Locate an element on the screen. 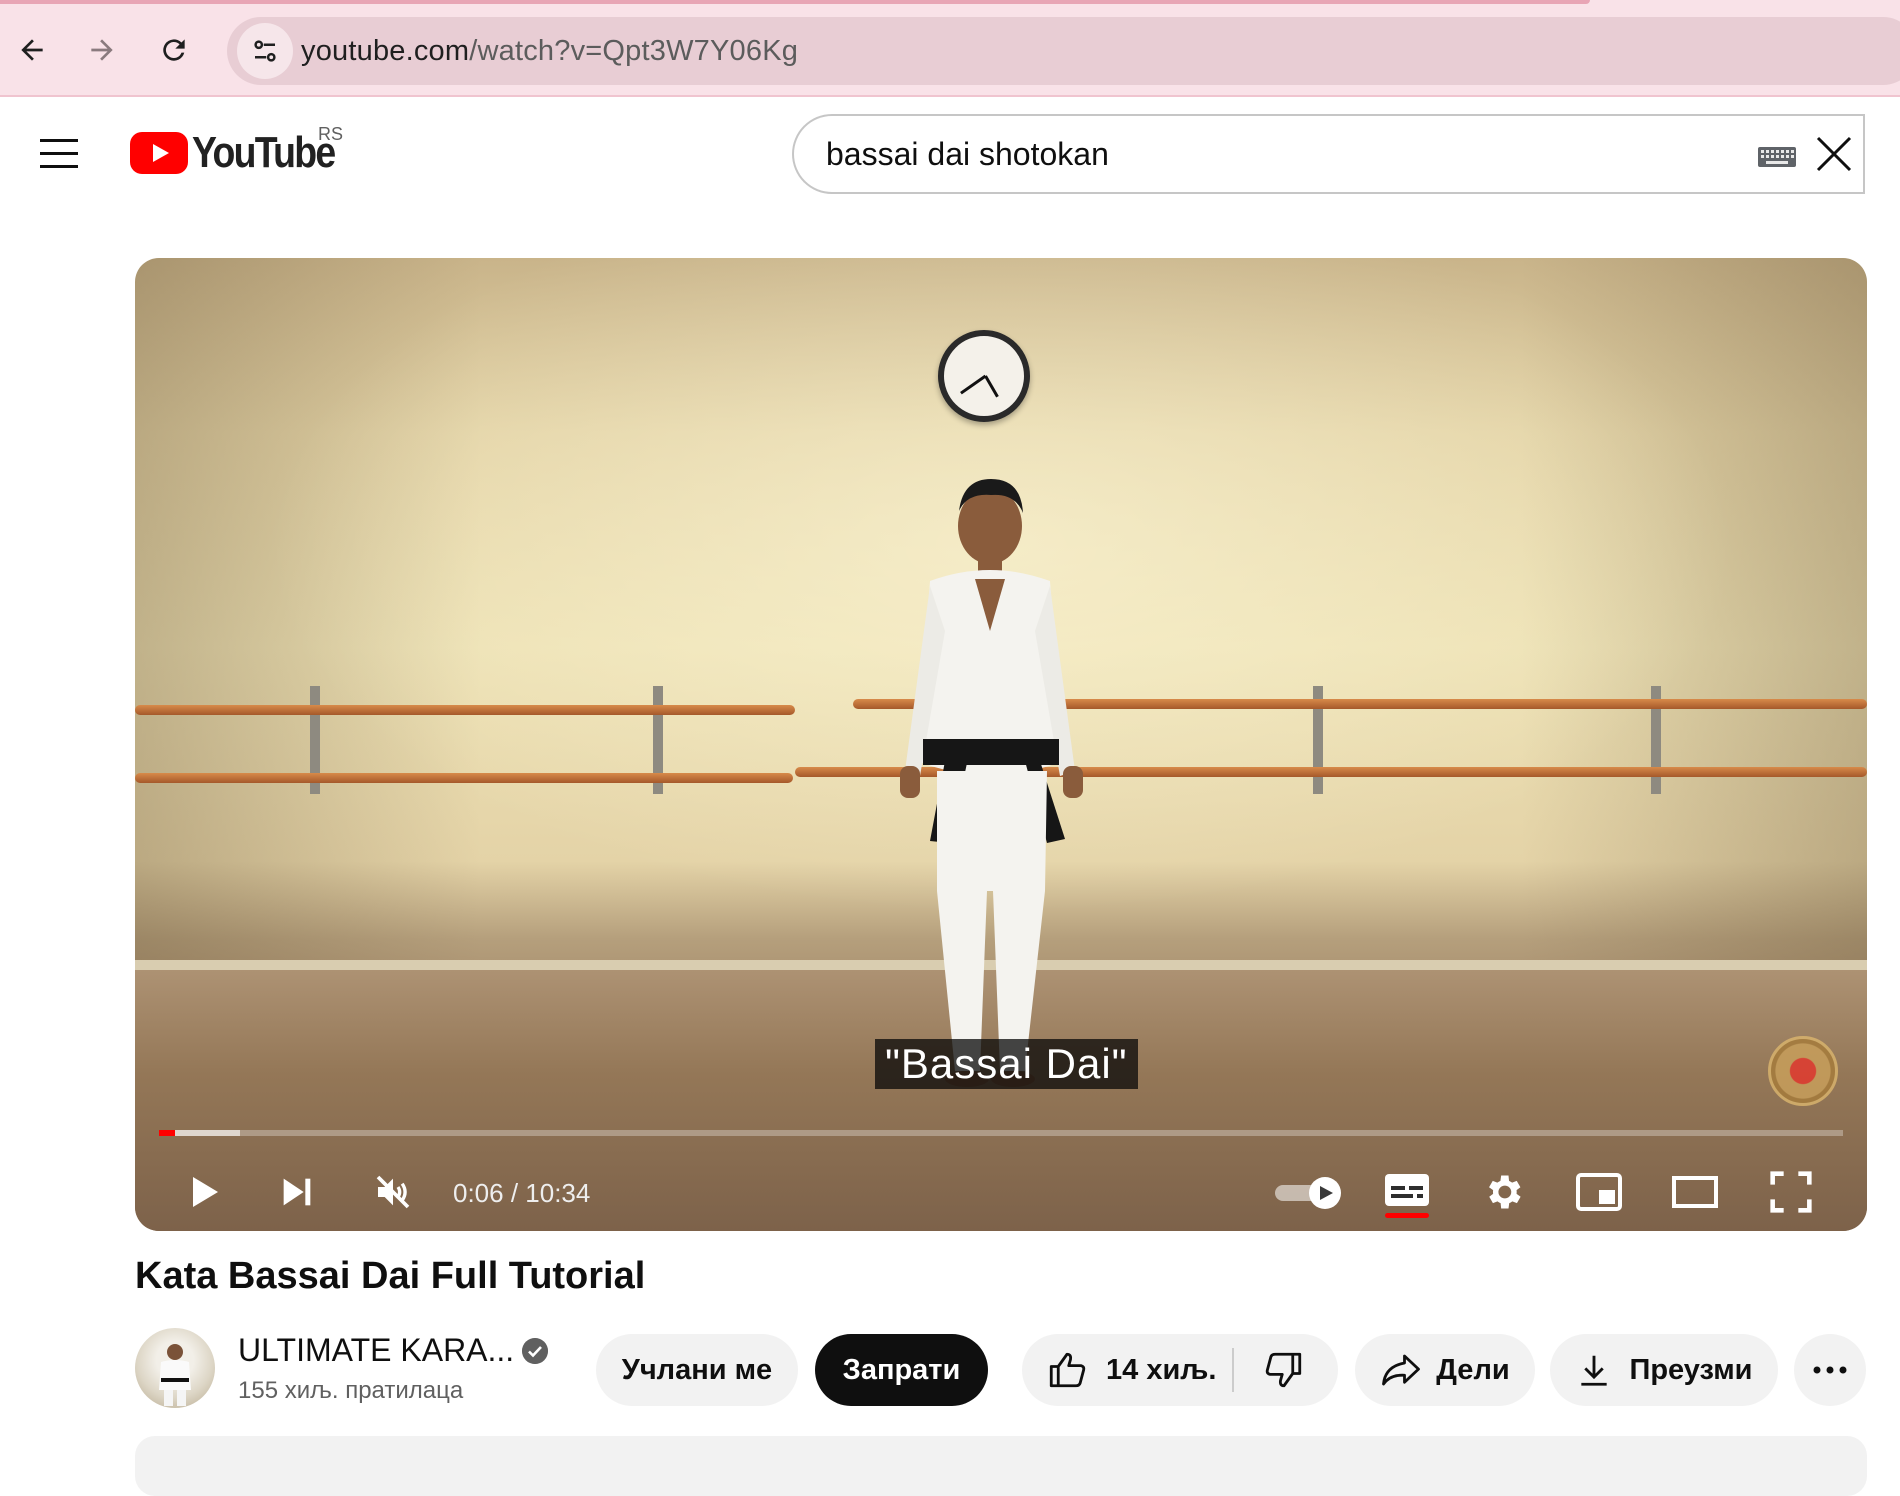 The image size is (1900, 1496). download-button: Преузми is located at coordinates (1664, 1370).